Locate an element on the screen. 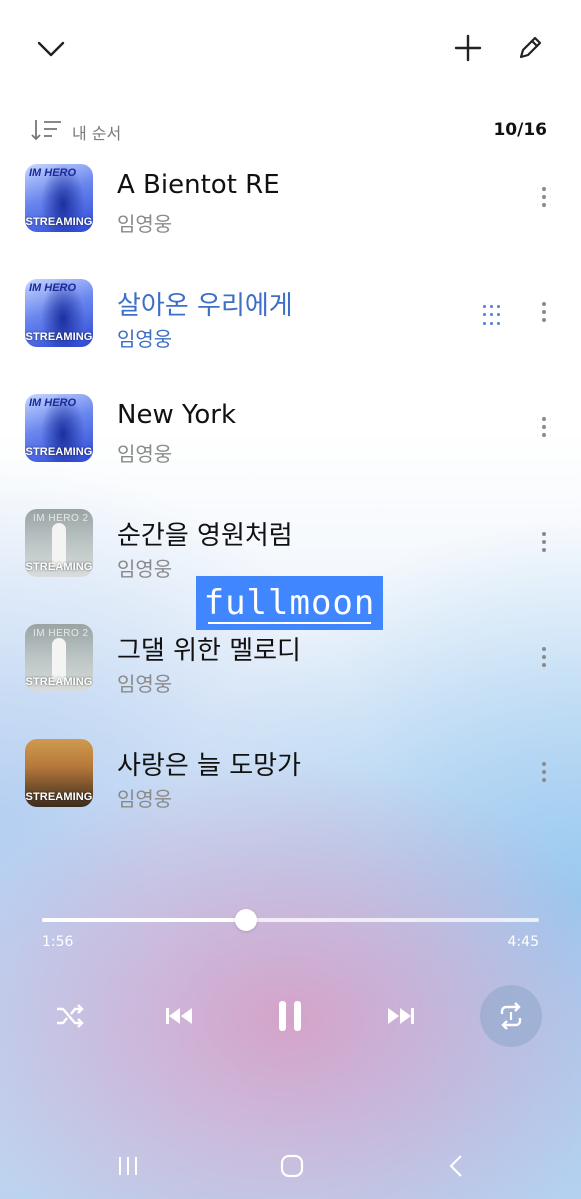  add-button is located at coordinates (468, 48).